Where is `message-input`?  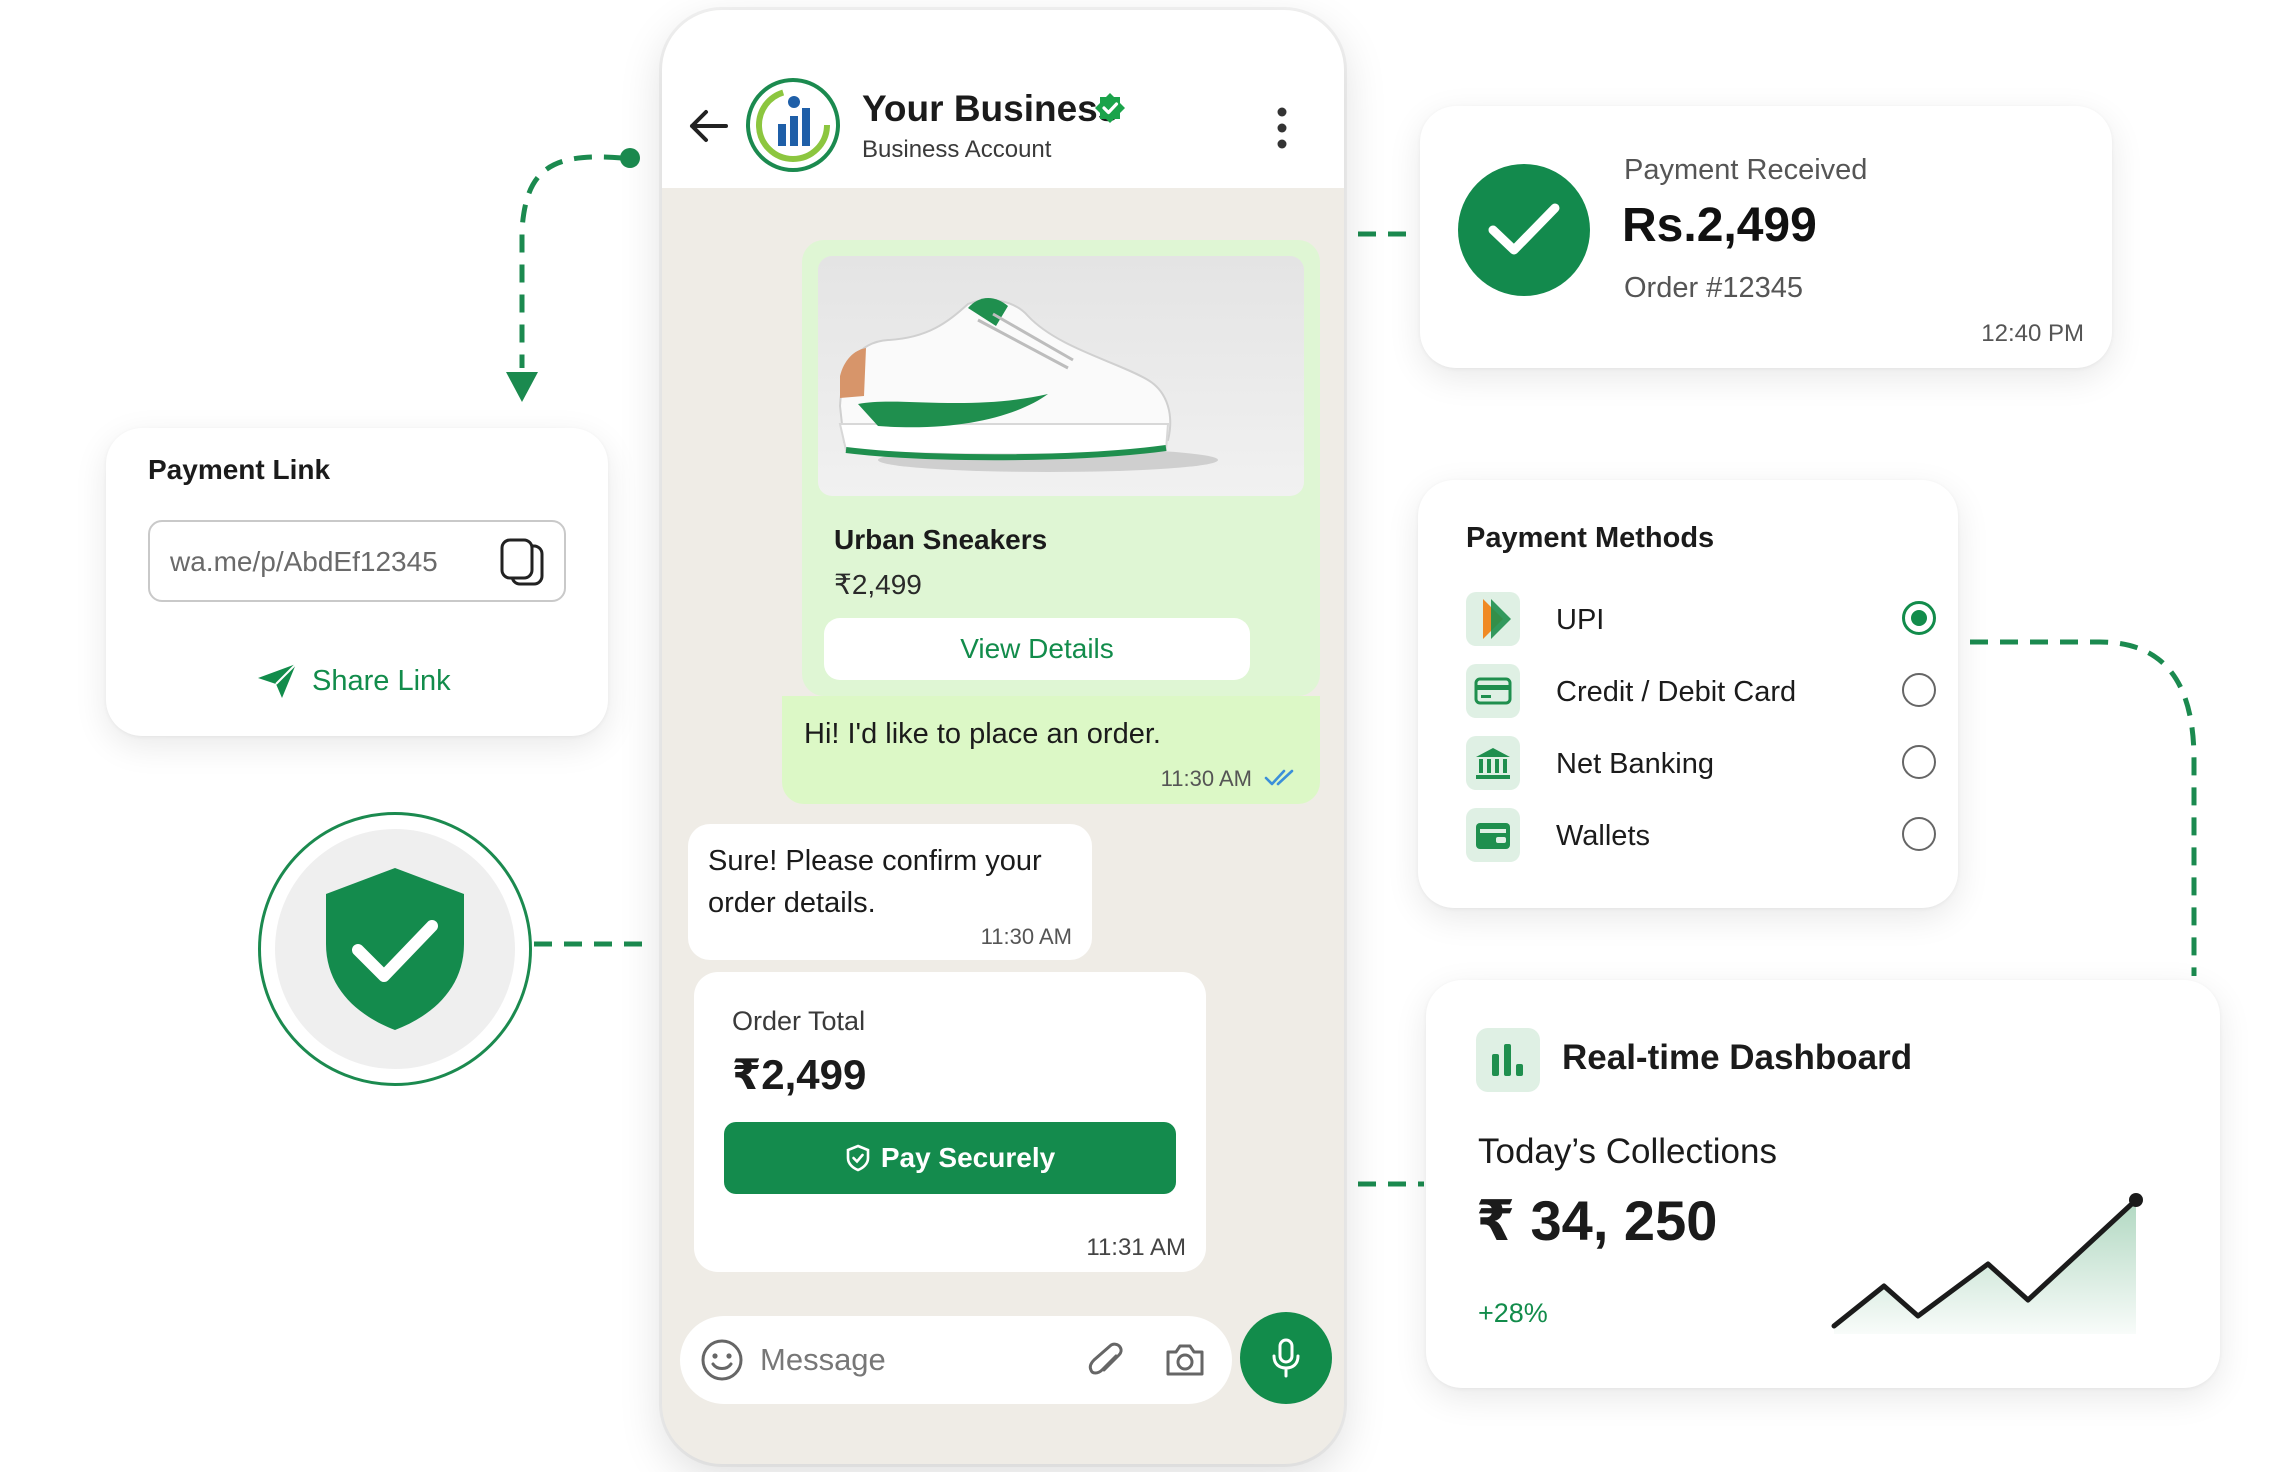 message-input is located at coordinates (900, 1360).